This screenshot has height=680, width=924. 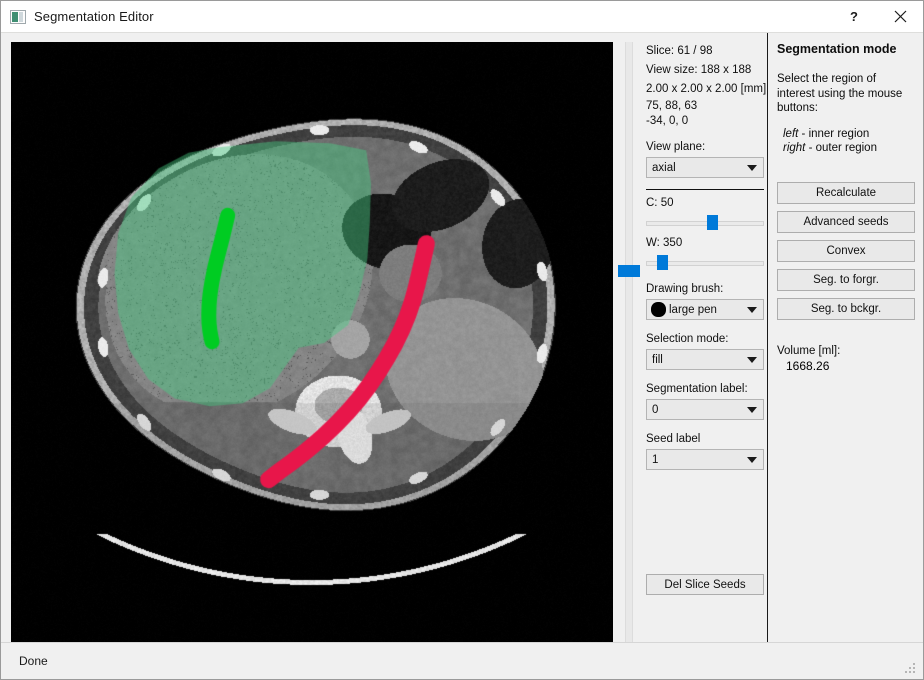 I want to click on mouse-right-hint: right - outer region, so click(x=849, y=148).